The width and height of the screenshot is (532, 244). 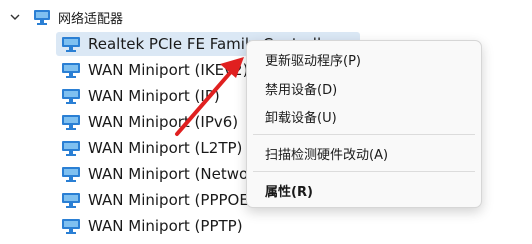 I want to click on device-row: WAN Miniport (PPPOE), so click(x=157, y=200).